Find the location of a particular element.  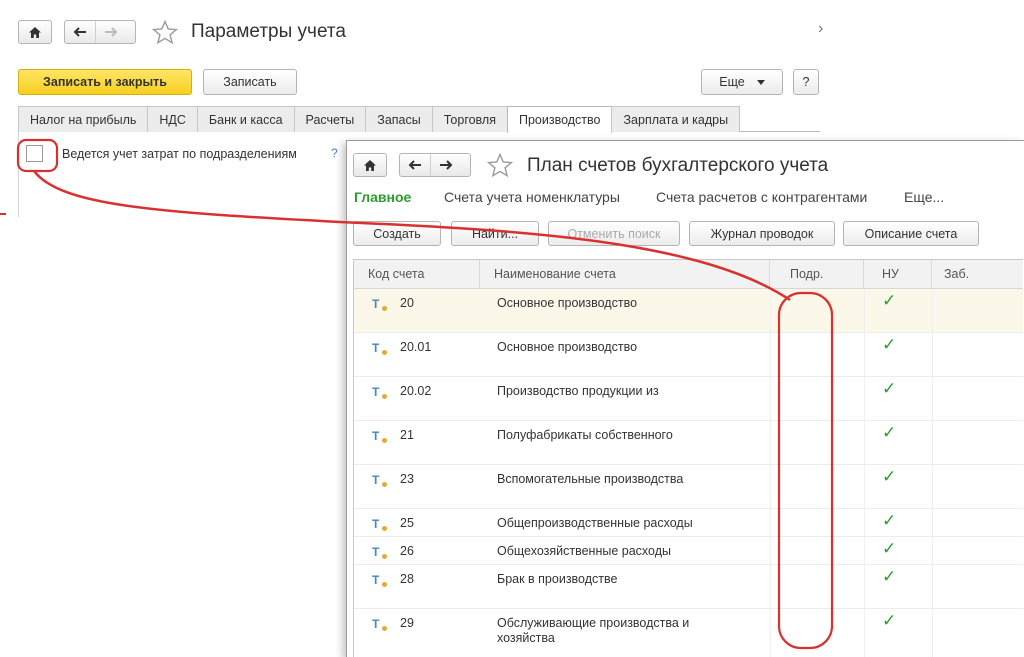

cost-by-subdivision-label: Ведется учет затрат по подразделениям is located at coordinates (179, 154).